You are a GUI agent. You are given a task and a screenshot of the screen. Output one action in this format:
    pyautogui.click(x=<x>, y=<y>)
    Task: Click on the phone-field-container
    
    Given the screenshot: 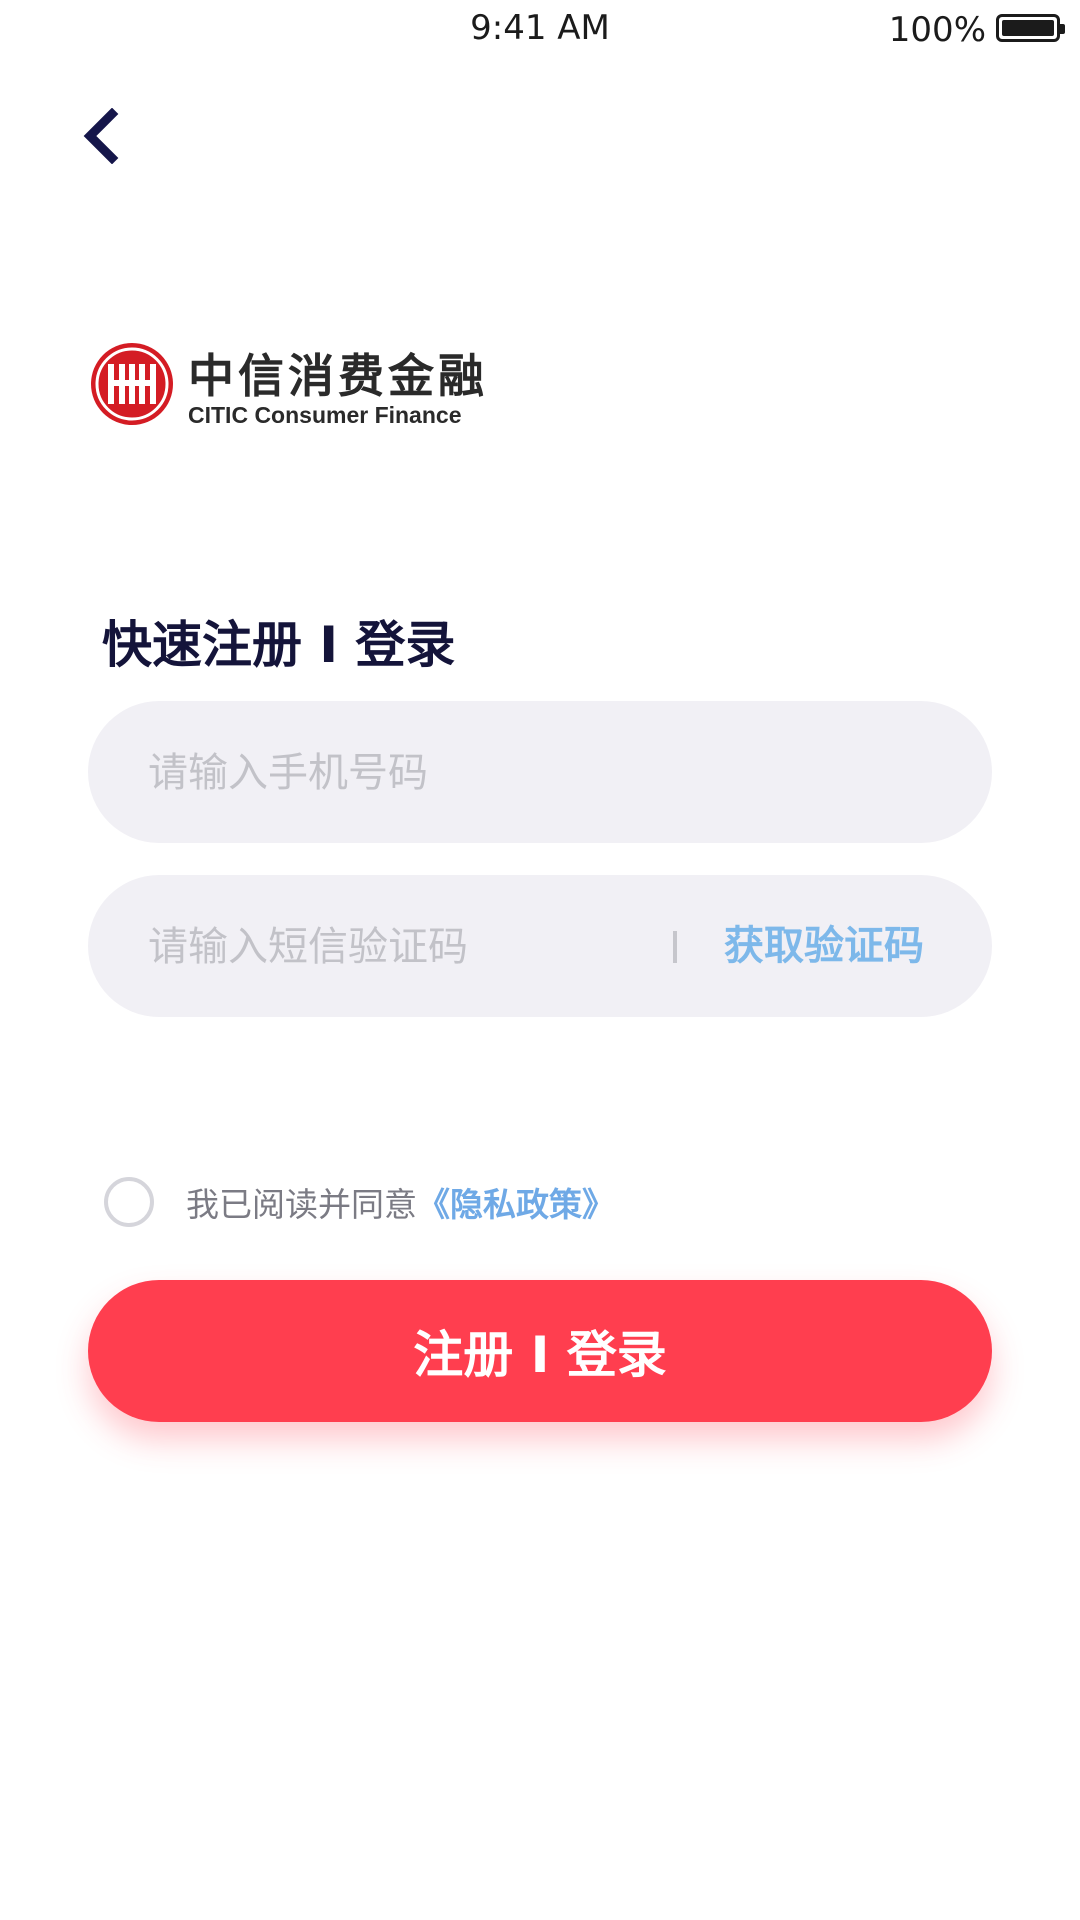 What is the action you would take?
    pyautogui.click(x=540, y=773)
    